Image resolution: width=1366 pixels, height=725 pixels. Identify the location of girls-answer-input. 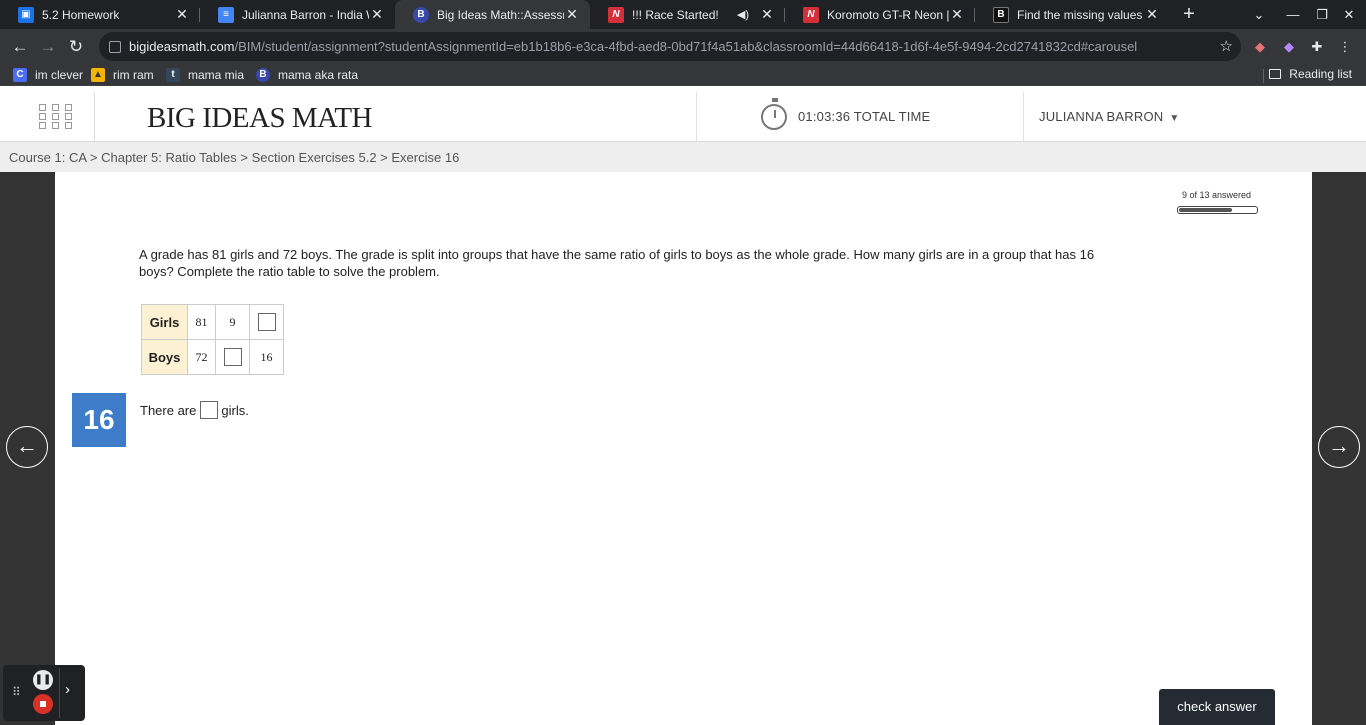
(266, 322).